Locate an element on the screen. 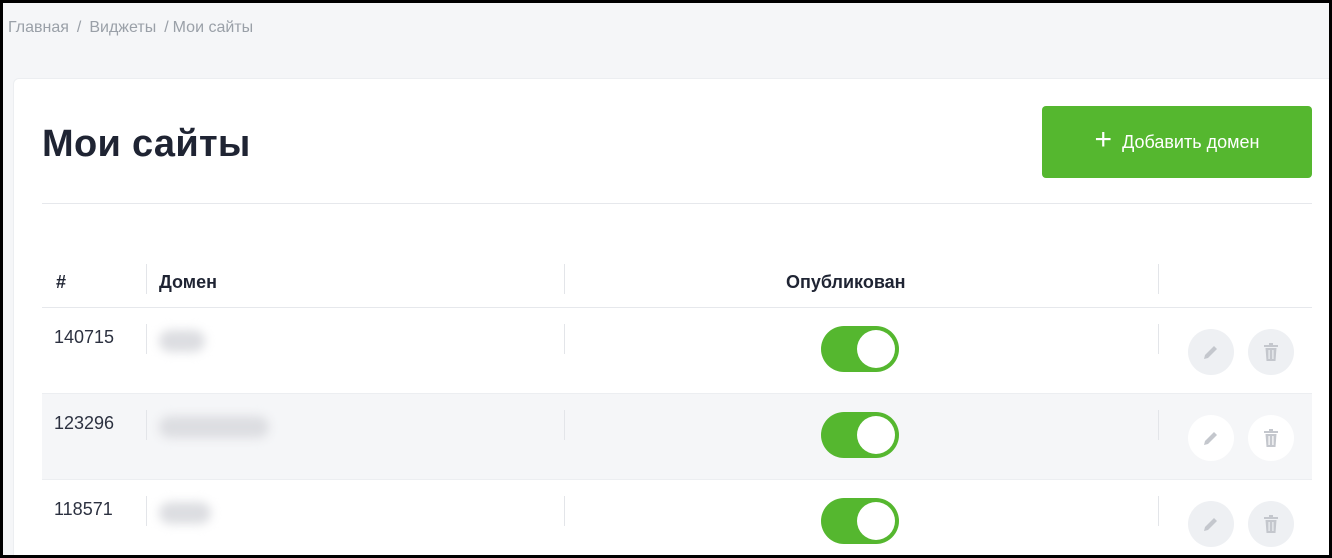 This screenshot has width=1332, height=558. breadcrumb-item-widgets: Виджеты is located at coordinates (122, 28).